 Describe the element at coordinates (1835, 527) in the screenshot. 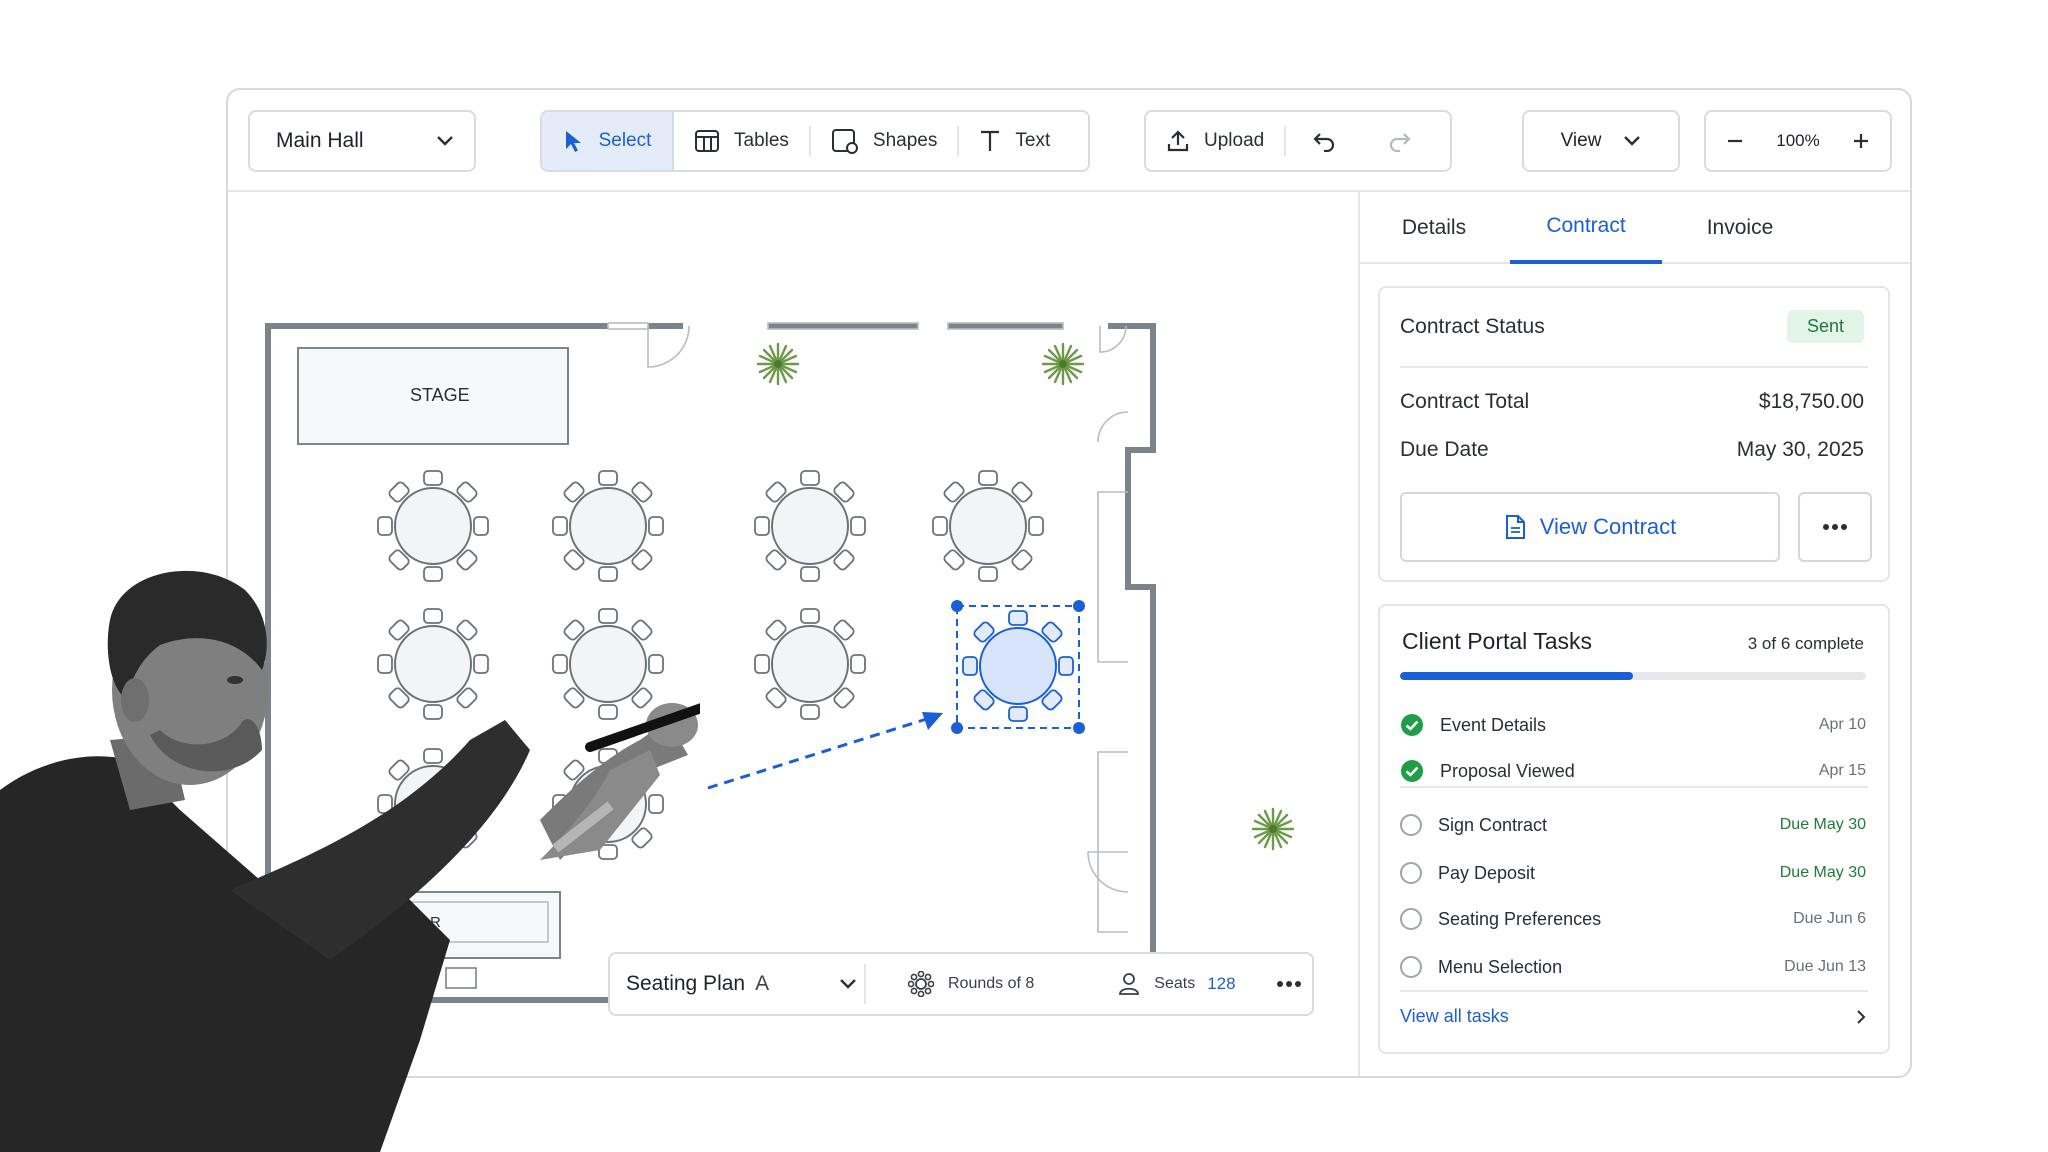

I see `contract-more-button` at that location.